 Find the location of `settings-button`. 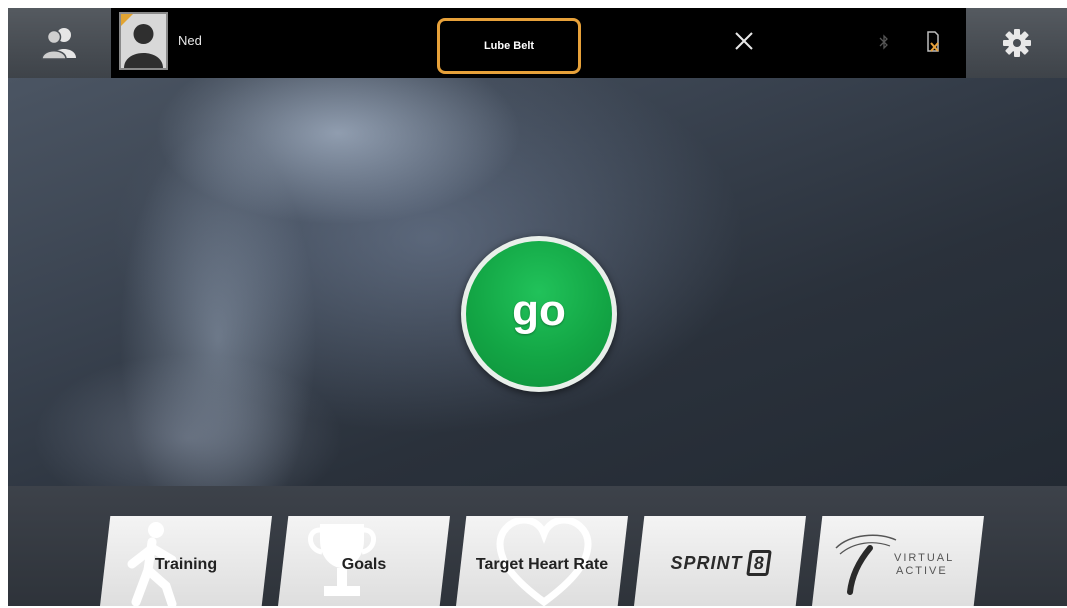

settings-button is located at coordinates (1016, 43).